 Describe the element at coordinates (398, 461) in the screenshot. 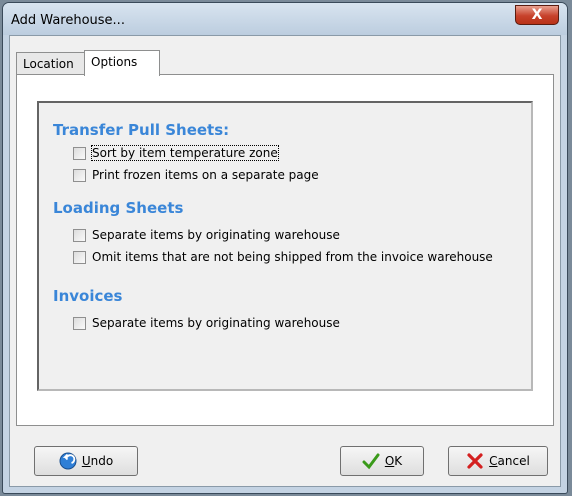

I see `ok-label: K` at that location.